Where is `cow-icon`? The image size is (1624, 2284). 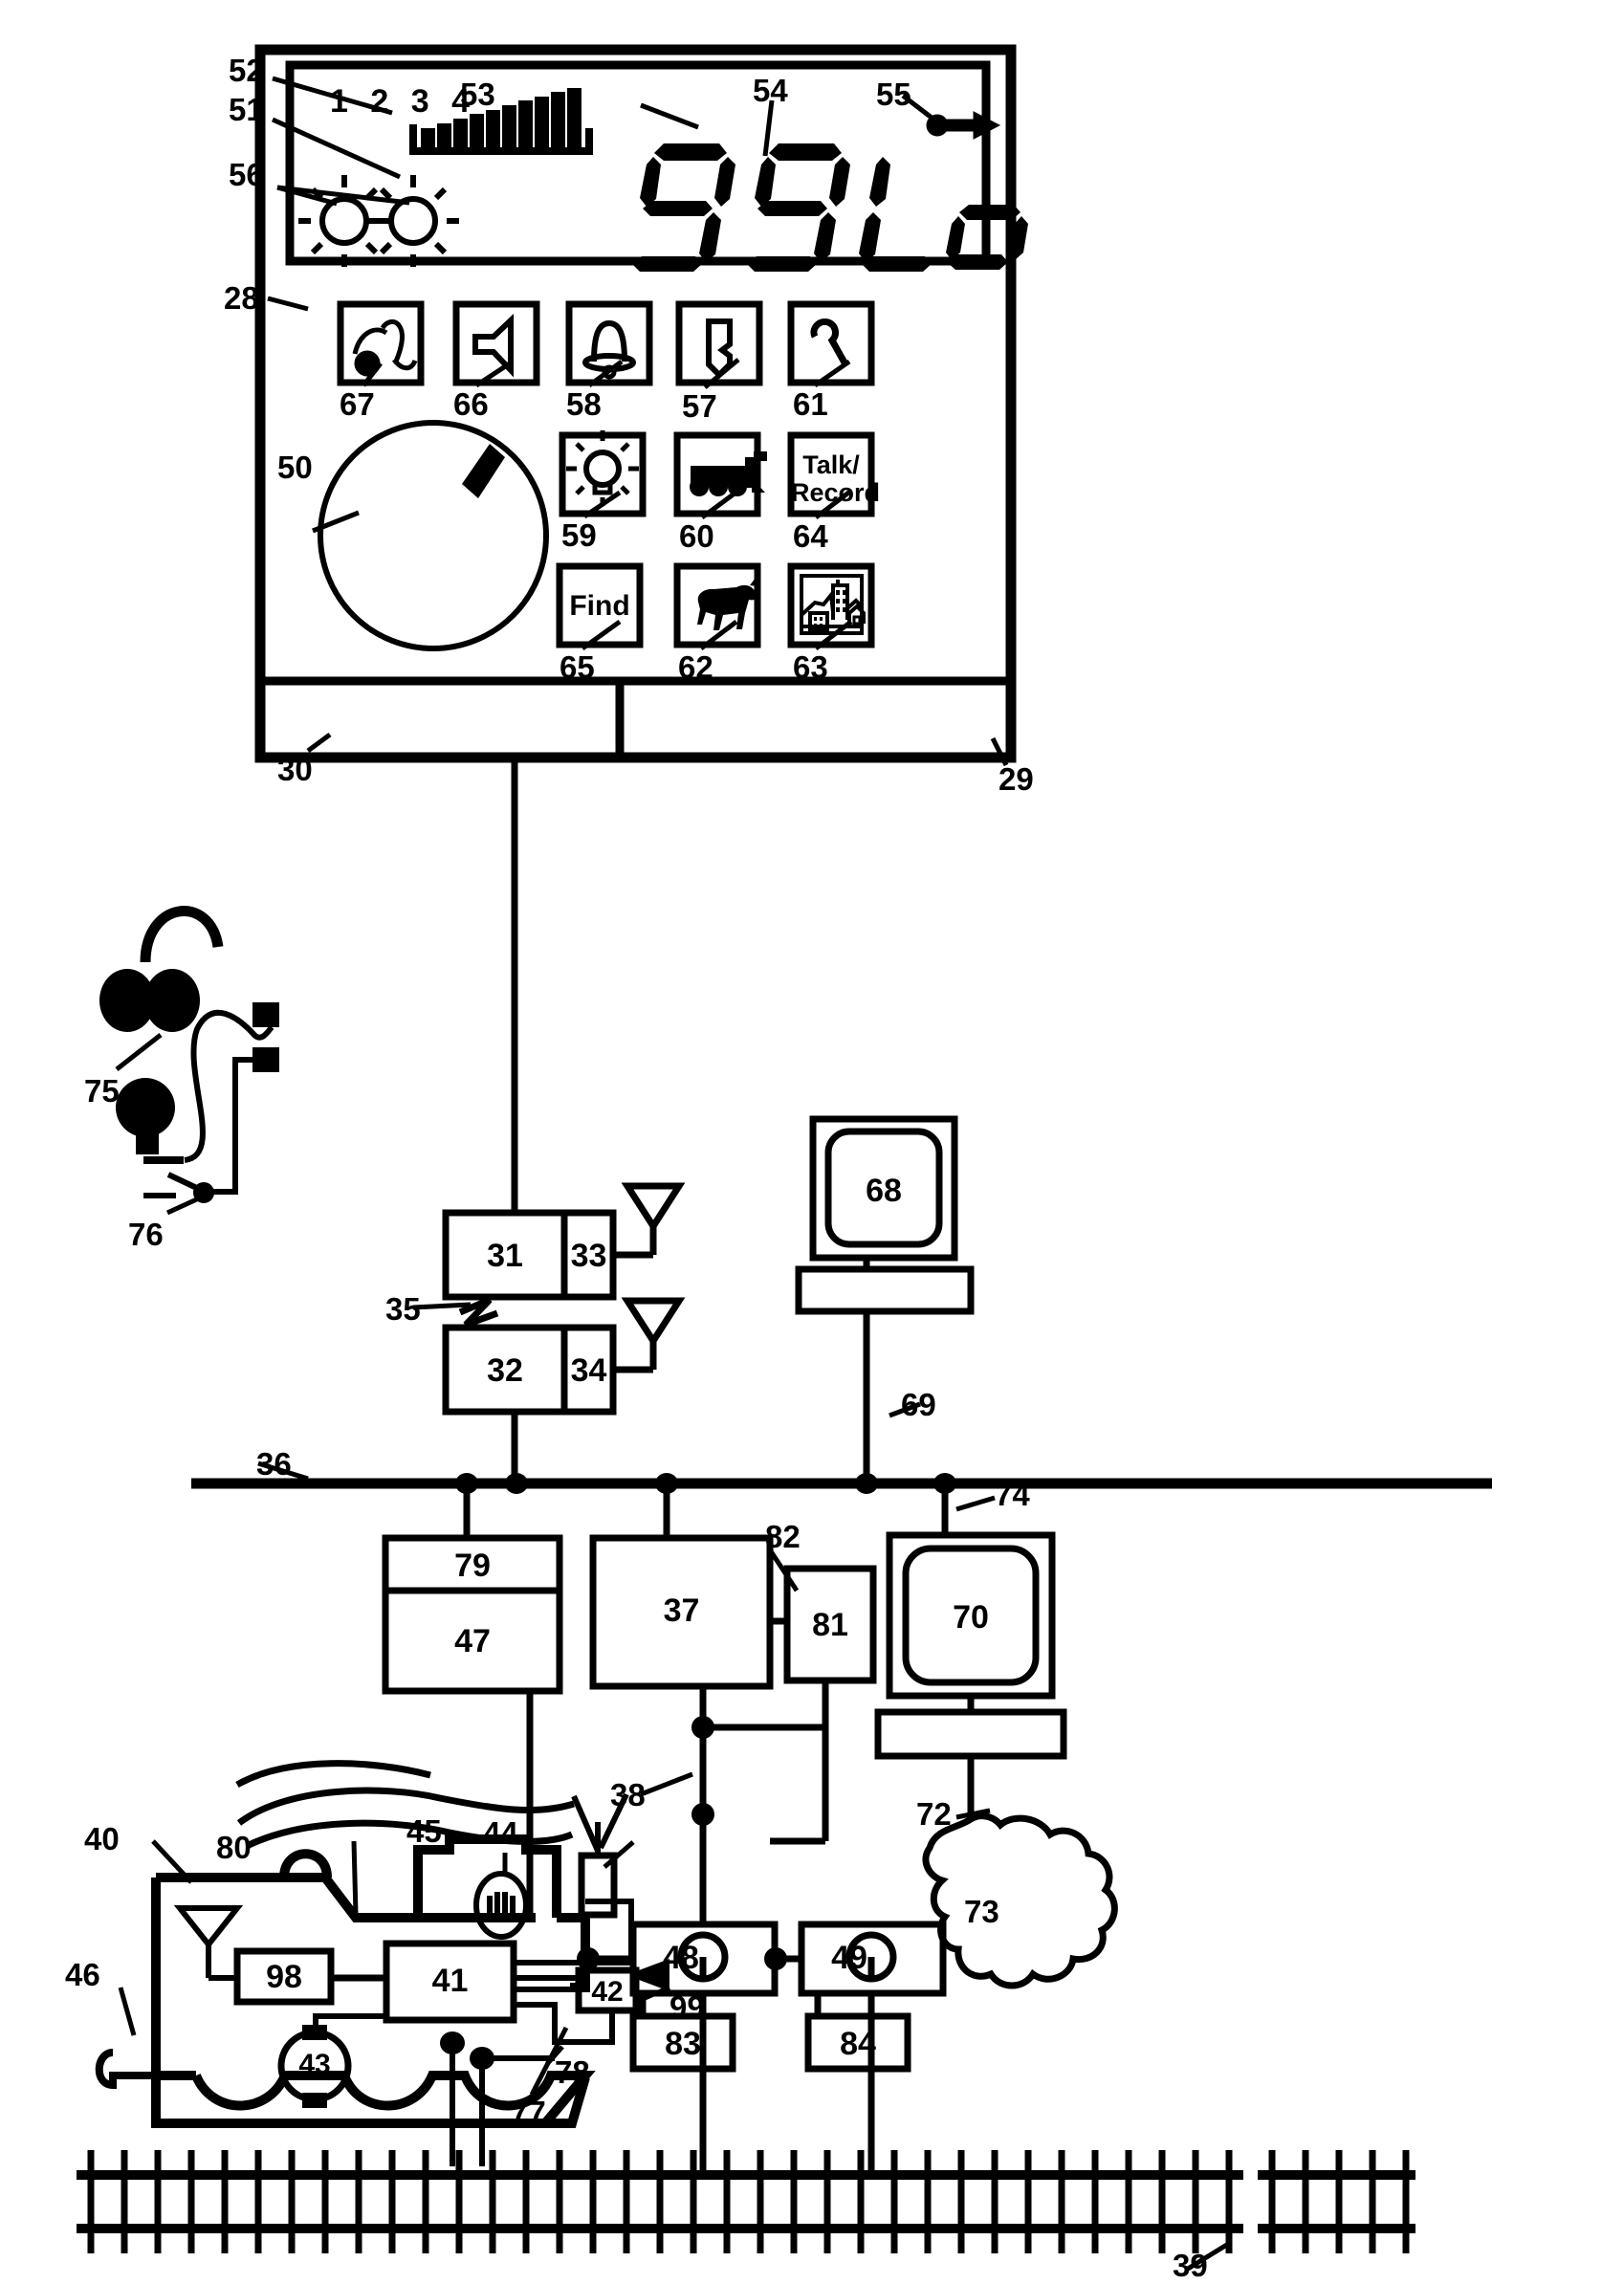 cow-icon is located at coordinates (729, 604).